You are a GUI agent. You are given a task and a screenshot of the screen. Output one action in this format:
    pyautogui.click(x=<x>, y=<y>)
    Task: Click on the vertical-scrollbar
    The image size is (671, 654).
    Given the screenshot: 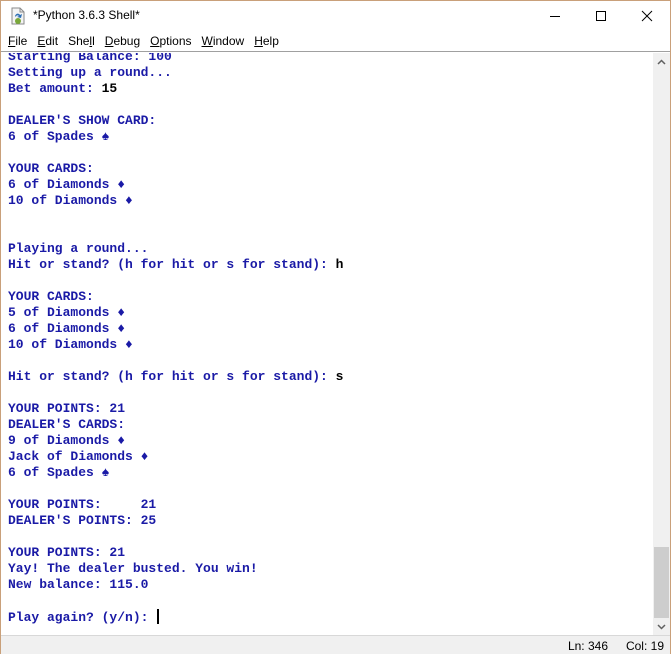 What is the action you would take?
    pyautogui.click(x=661, y=344)
    